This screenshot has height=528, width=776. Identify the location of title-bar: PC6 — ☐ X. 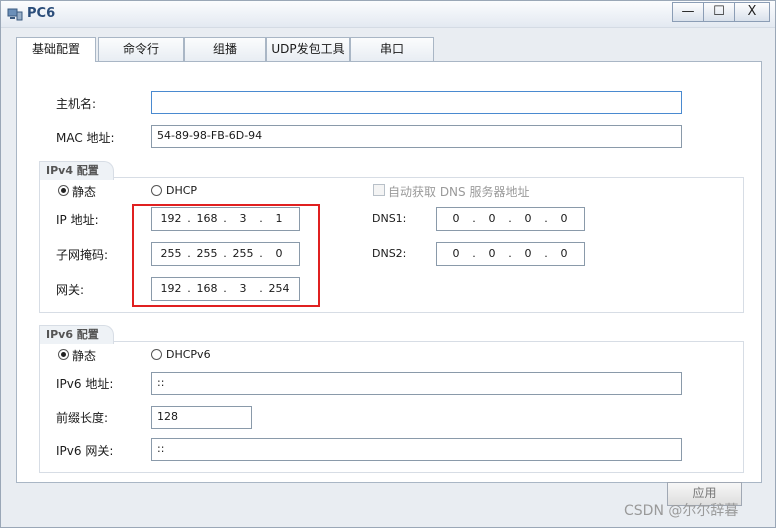
(388, 14).